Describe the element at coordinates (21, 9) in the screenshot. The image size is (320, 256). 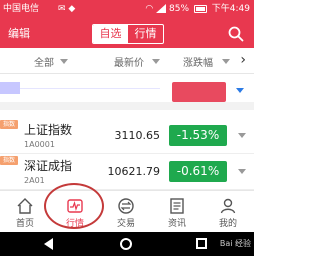
I see `carrier-name: 中国电信` at that location.